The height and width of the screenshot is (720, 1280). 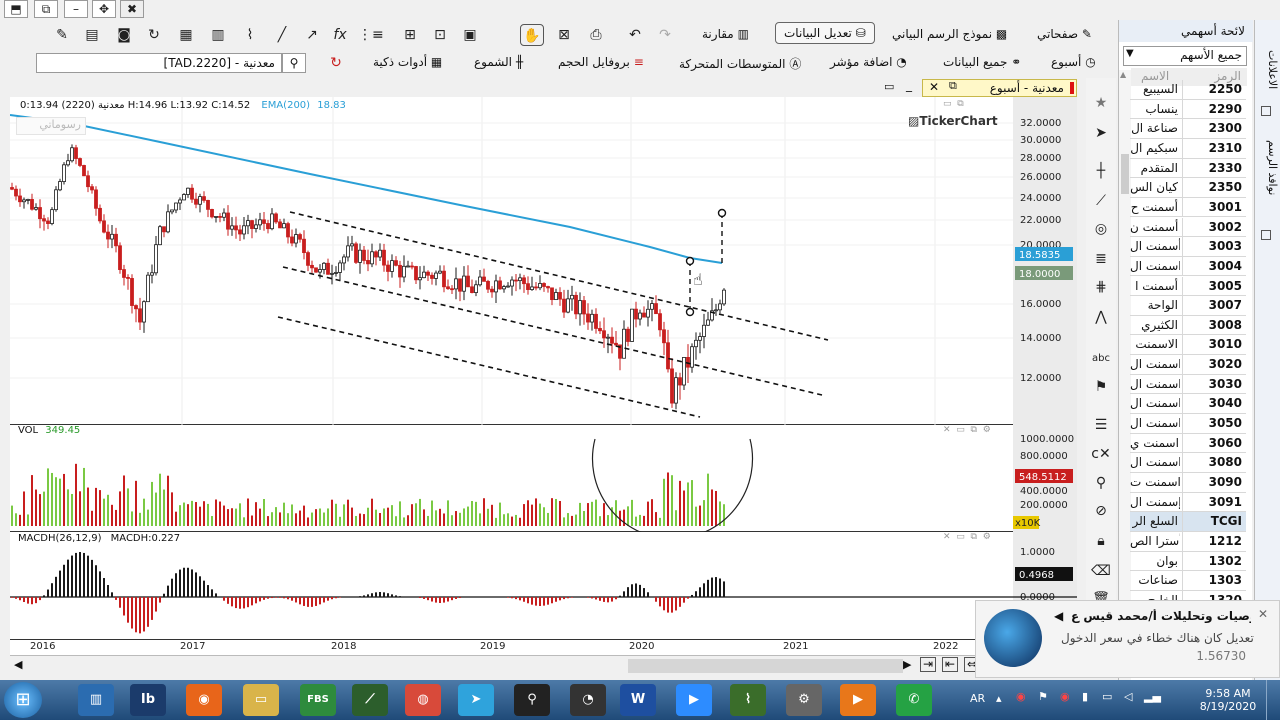 What do you see at coordinates (1273, 700) in the screenshot?
I see `show-desktop` at bounding box center [1273, 700].